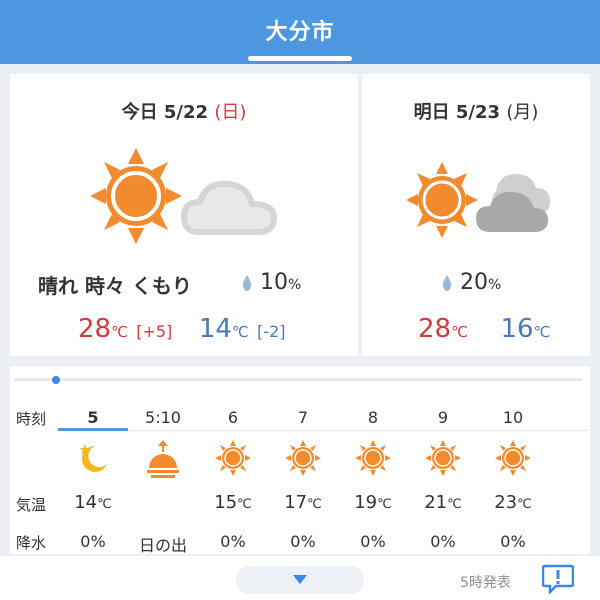 This screenshot has width=600, height=600. I want to click on city-title: 大分市, so click(300, 30).